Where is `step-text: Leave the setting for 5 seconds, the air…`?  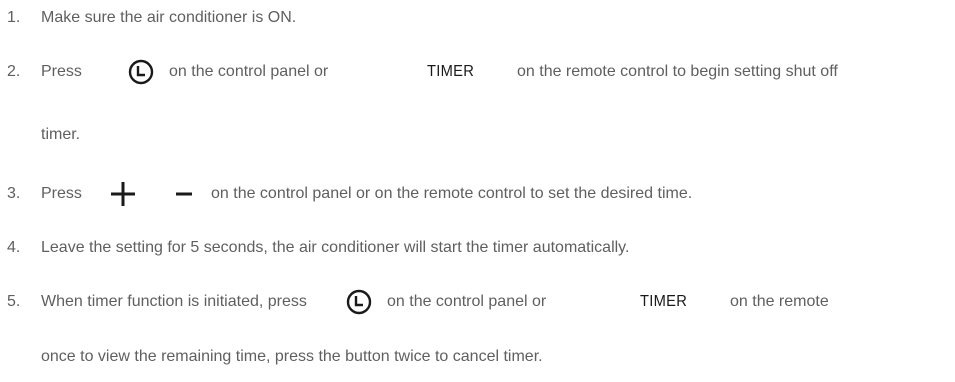
step-text: Leave the setting for 5 seconds, the air… is located at coordinates (335, 247).